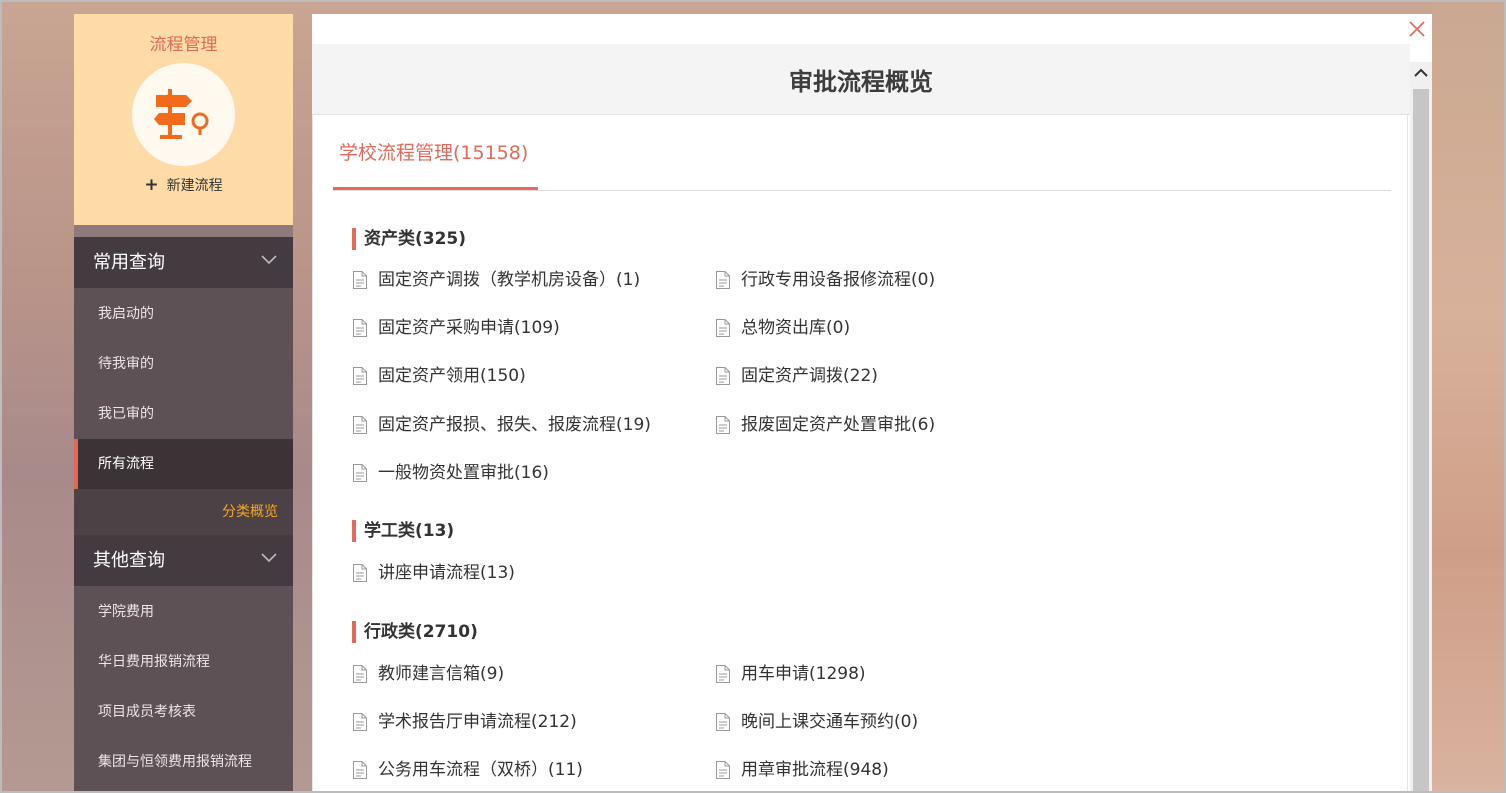  I want to click on signpost-icon, so click(183, 114).